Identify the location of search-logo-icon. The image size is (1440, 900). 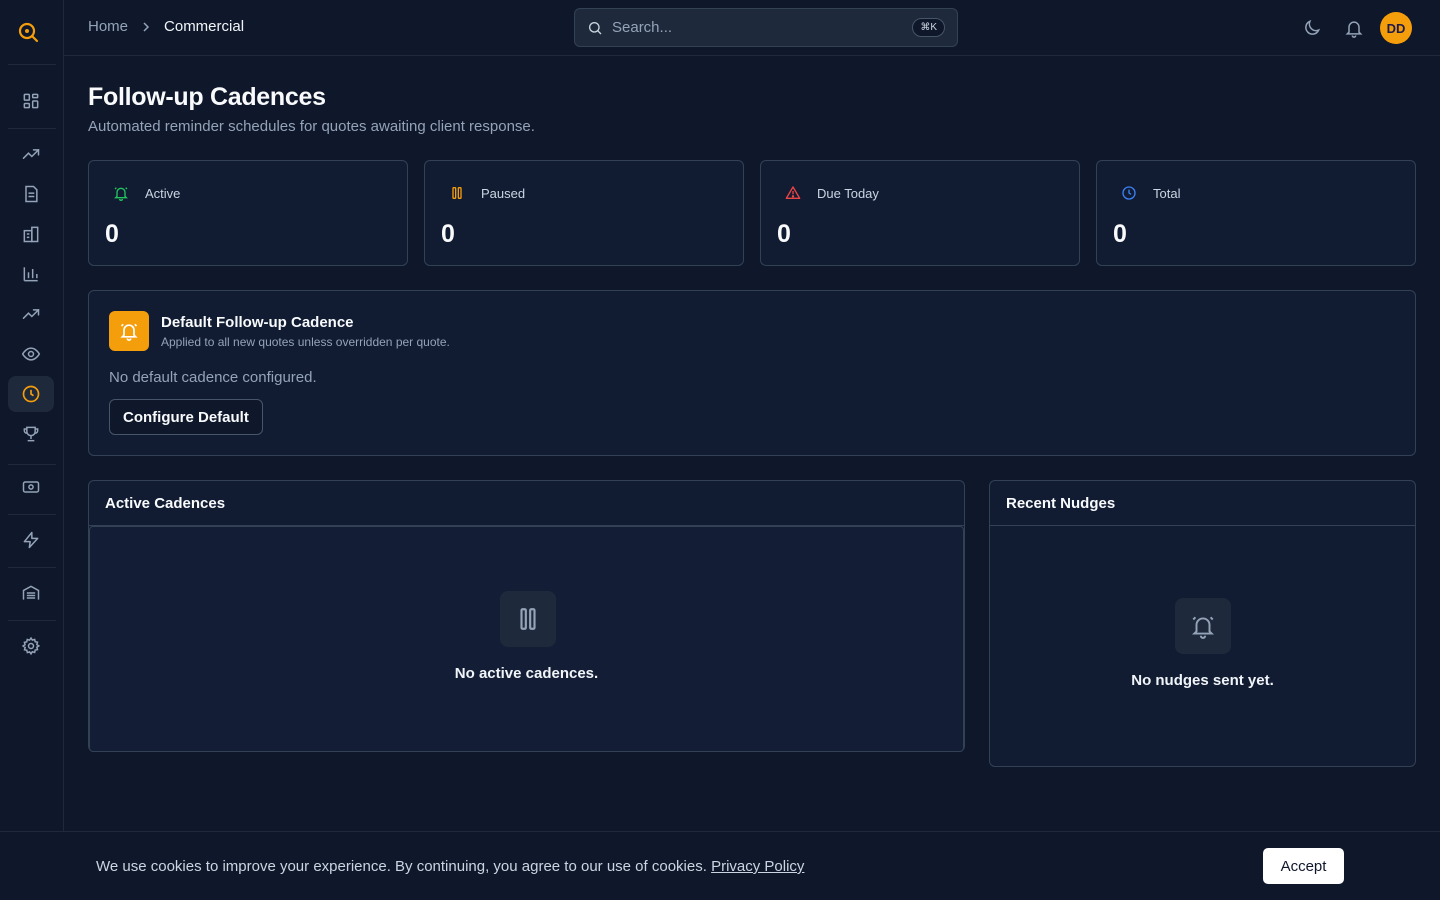
(28, 32).